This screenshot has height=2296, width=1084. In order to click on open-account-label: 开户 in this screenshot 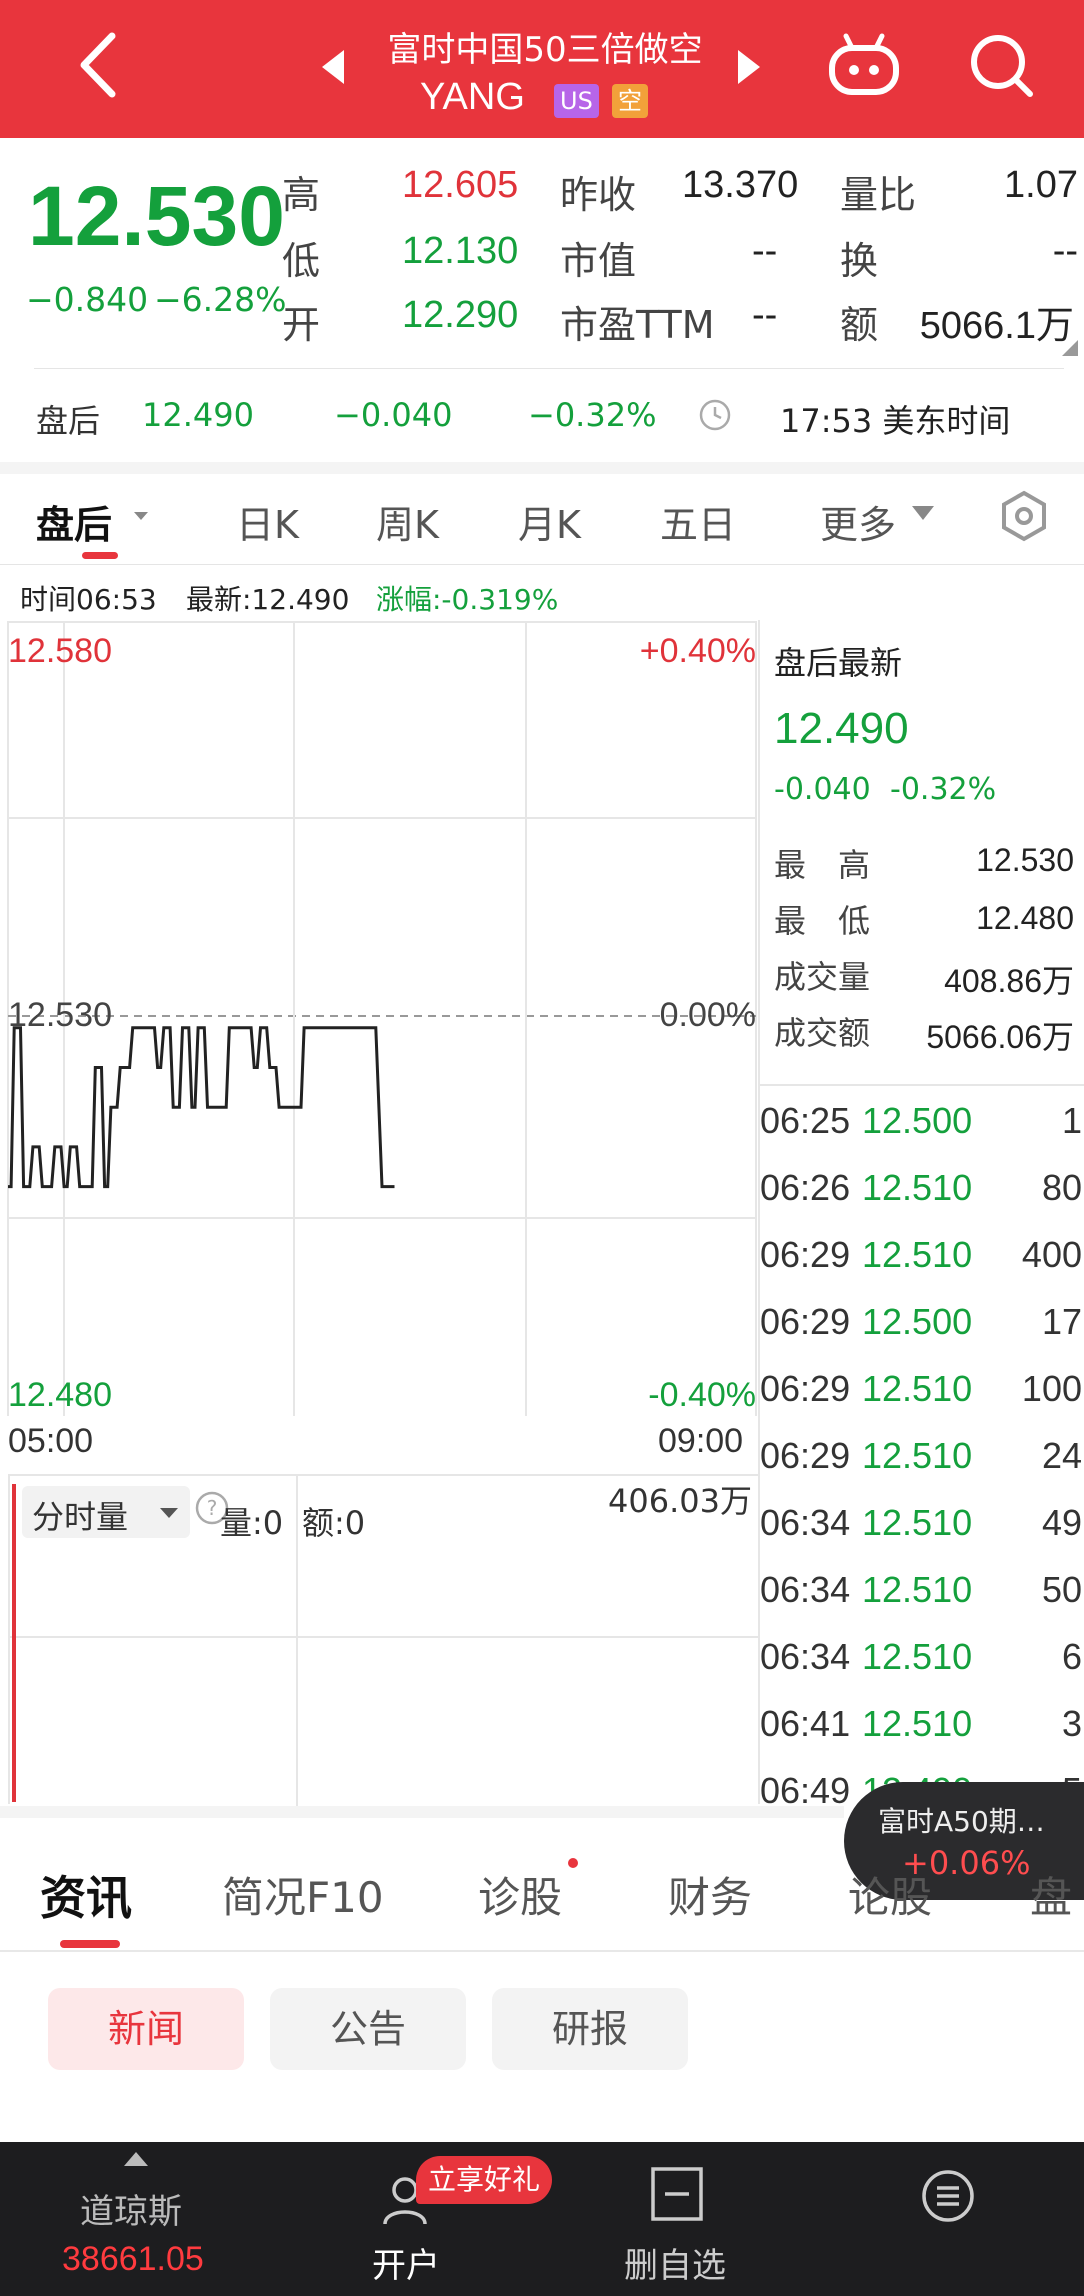, I will do `click(406, 2262)`.